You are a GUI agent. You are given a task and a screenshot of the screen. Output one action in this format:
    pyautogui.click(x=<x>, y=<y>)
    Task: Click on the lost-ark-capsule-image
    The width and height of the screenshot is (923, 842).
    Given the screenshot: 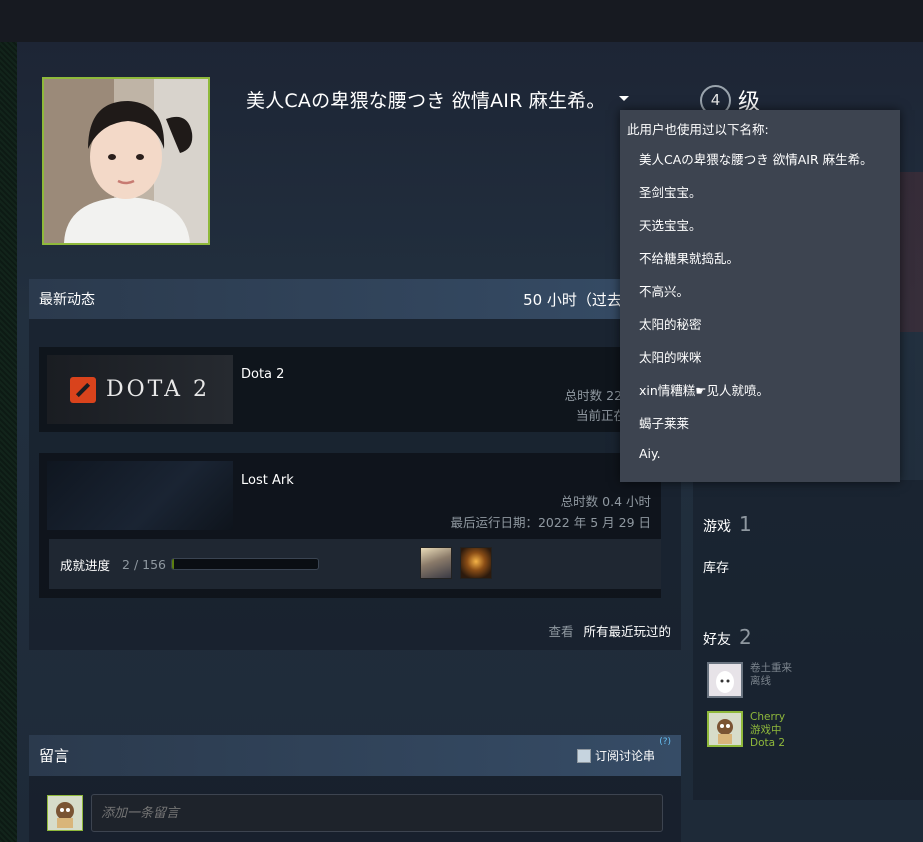 What is the action you would take?
    pyautogui.click(x=140, y=495)
    